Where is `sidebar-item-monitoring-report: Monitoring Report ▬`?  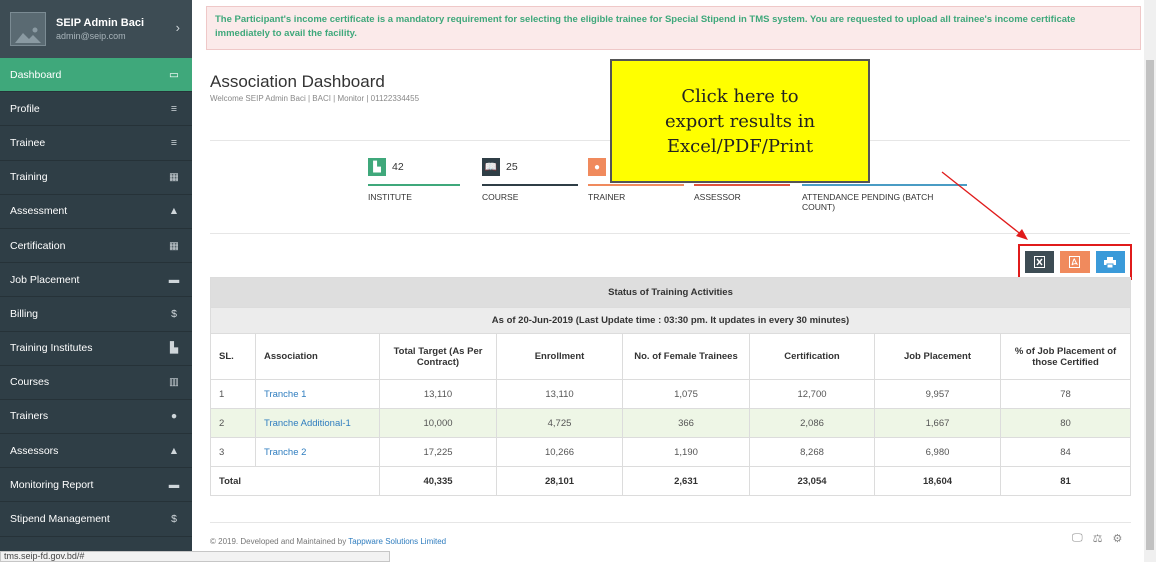
sidebar-item-monitoring-report: Monitoring Report ▬ is located at coordinates (96, 485).